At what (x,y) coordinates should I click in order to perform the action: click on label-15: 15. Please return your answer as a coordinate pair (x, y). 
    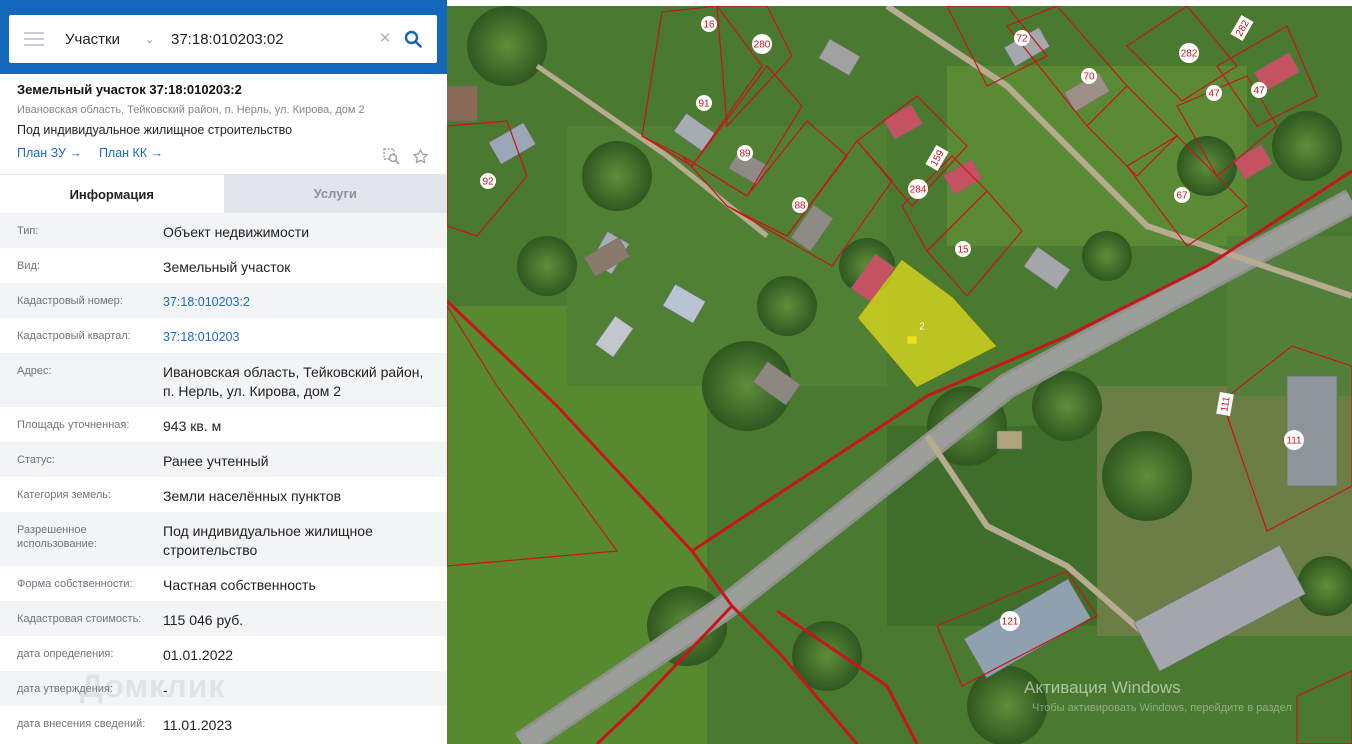
    Looking at the image, I should click on (963, 250).